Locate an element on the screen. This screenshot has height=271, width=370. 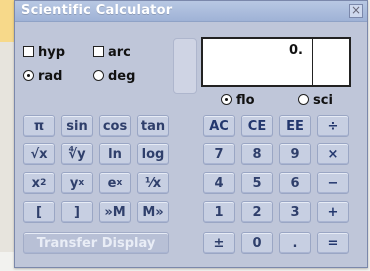
tan-button: tan is located at coordinates (153, 126).